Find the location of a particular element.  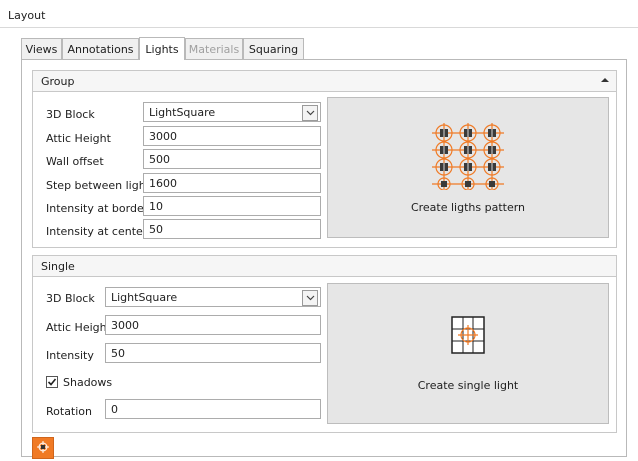

group-wall-label: Wall offset is located at coordinates (75, 161).